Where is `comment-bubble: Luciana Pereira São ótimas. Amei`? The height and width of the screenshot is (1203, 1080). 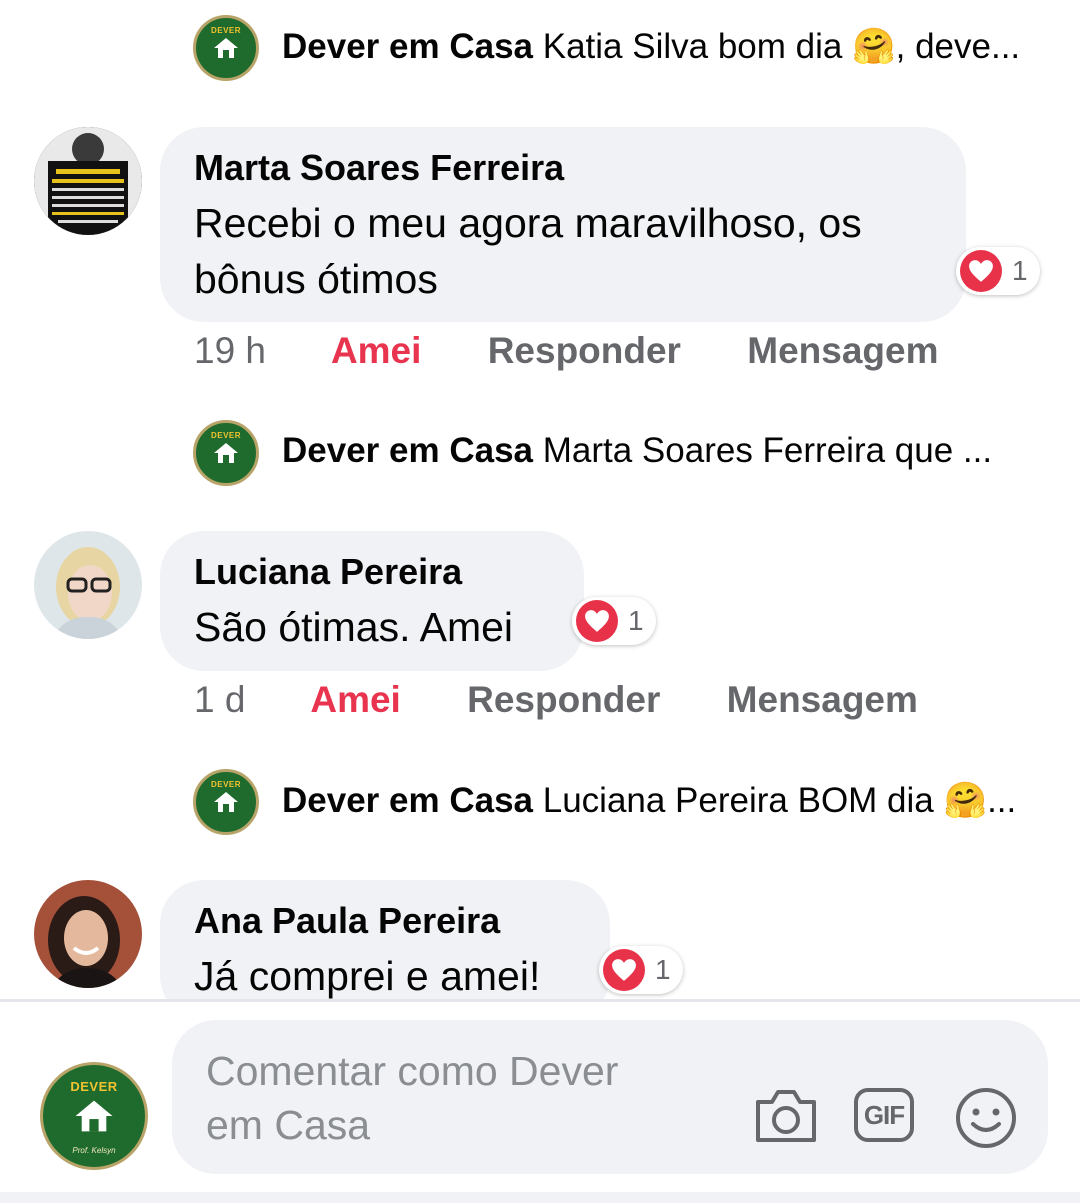 comment-bubble: Luciana Pereira São ótimas. Amei is located at coordinates (372, 601).